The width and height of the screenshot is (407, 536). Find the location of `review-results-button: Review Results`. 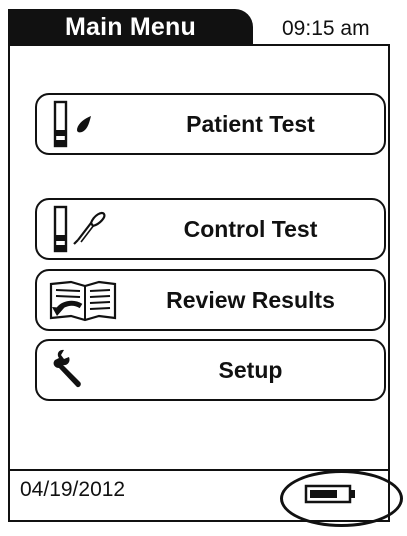

review-results-button: Review Results is located at coordinates (210, 300).